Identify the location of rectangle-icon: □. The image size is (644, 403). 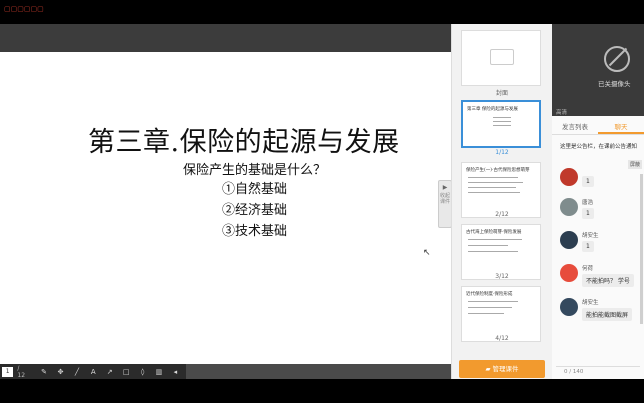
(125, 372).